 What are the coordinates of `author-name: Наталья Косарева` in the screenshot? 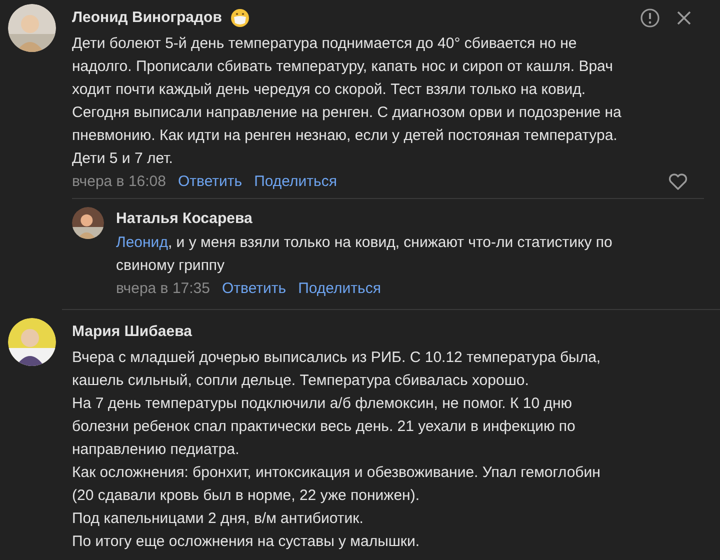 It's located at (368, 219).